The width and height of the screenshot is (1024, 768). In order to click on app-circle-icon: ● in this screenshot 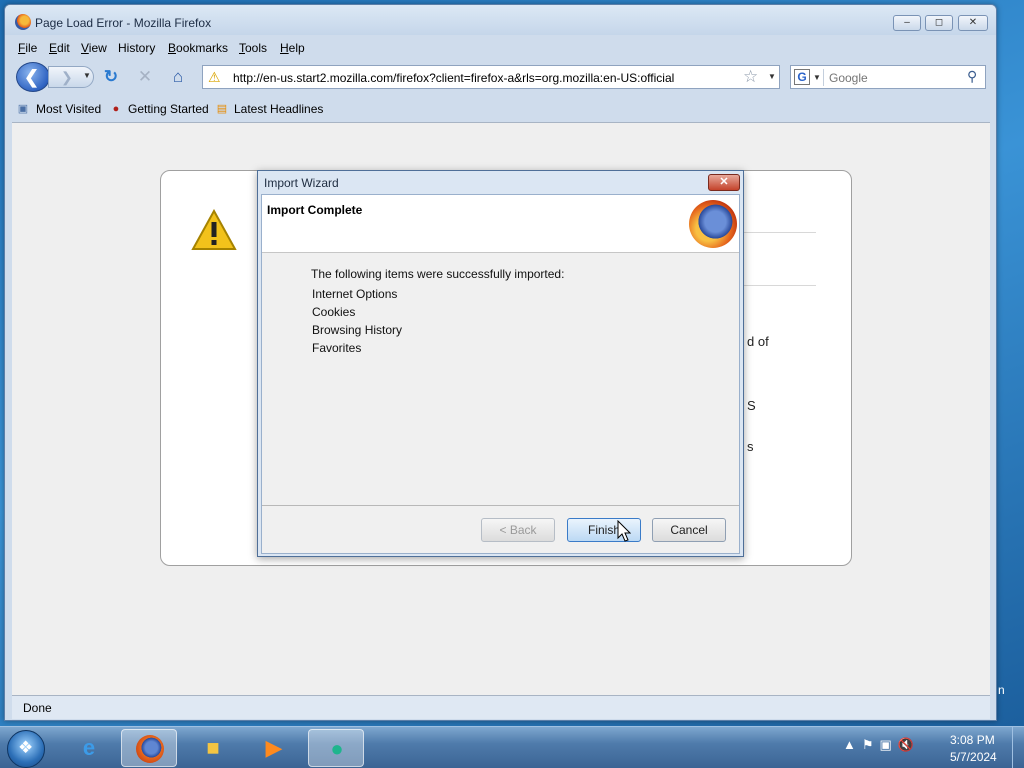, I will do `click(337, 748)`.